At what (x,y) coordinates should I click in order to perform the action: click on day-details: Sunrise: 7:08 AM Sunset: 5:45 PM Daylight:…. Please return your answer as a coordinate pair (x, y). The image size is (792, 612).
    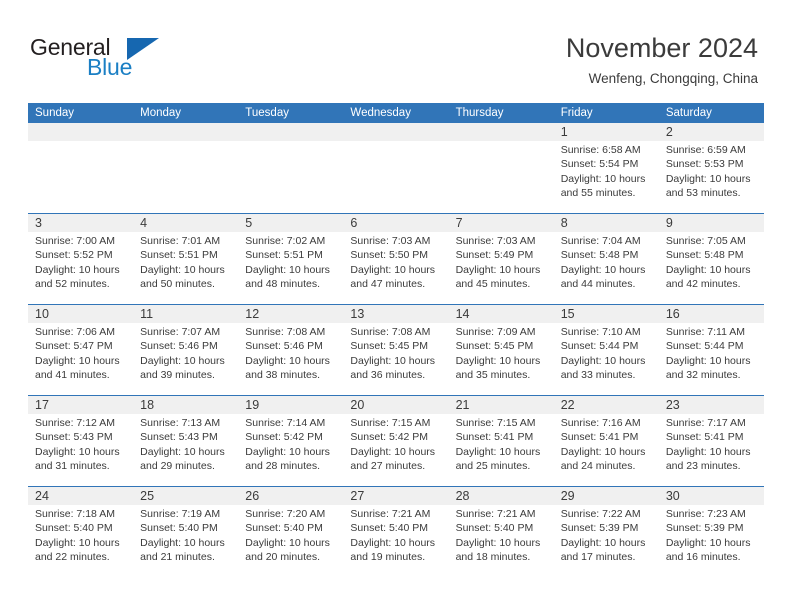
    Looking at the image, I should click on (397, 354).